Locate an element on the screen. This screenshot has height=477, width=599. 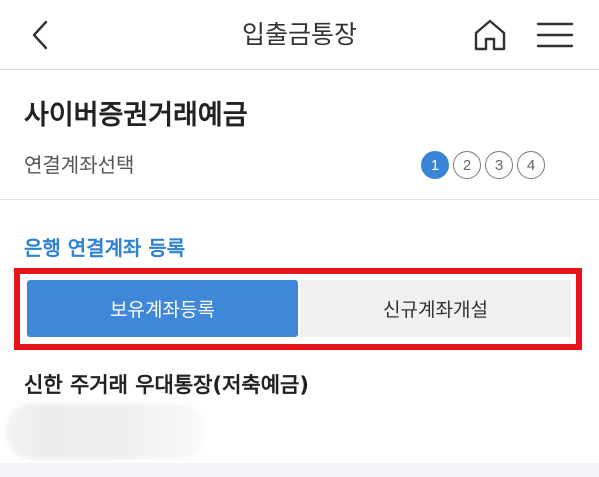
home-icon is located at coordinates (490, 35).